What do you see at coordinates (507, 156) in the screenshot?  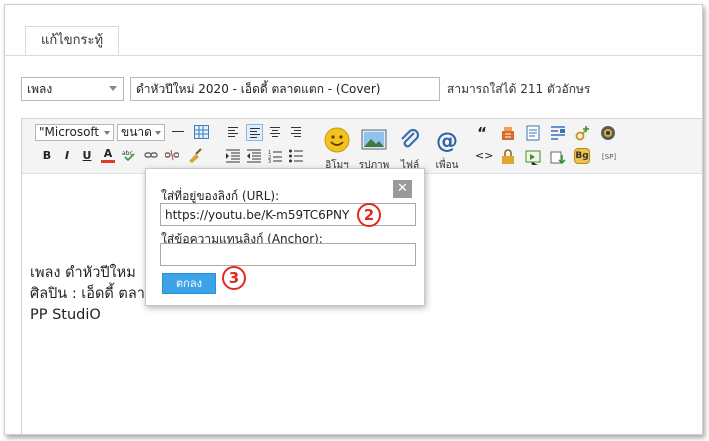 I see `lock-icon` at bounding box center [507, 156].